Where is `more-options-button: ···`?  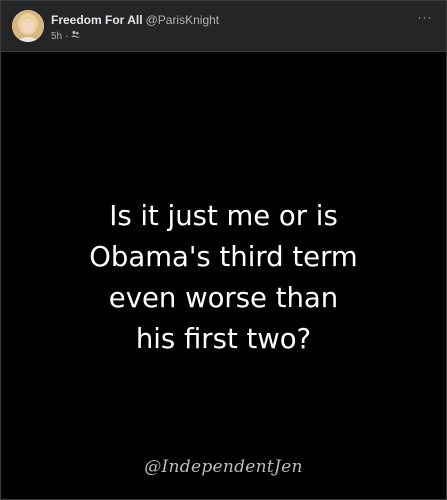 more-options-button: ··· is located at coordinates (425, 17).